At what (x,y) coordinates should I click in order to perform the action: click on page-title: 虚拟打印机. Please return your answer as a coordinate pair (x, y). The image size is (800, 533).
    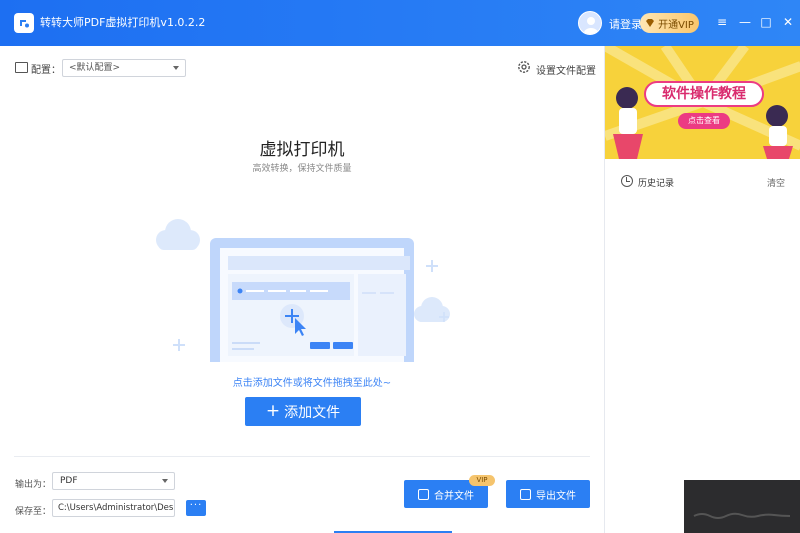
    Looking at the image, I should click on (302, 150).